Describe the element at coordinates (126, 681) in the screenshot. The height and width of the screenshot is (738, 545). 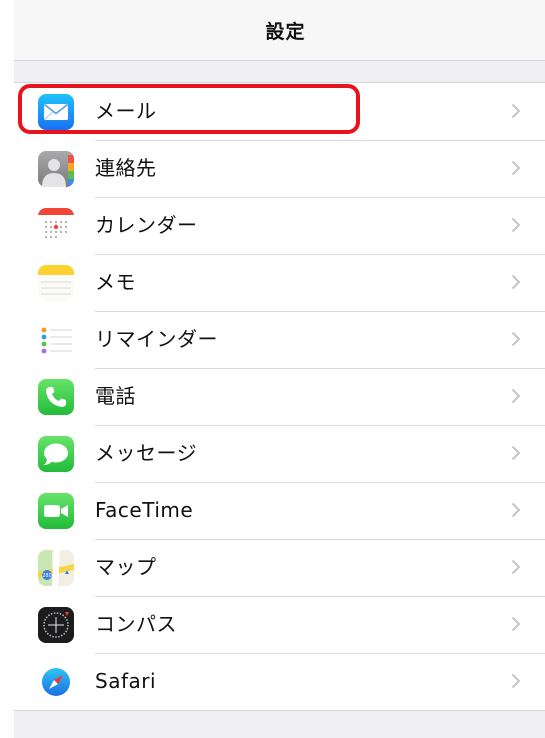
I see `settings-item-label: Safari` at that location.